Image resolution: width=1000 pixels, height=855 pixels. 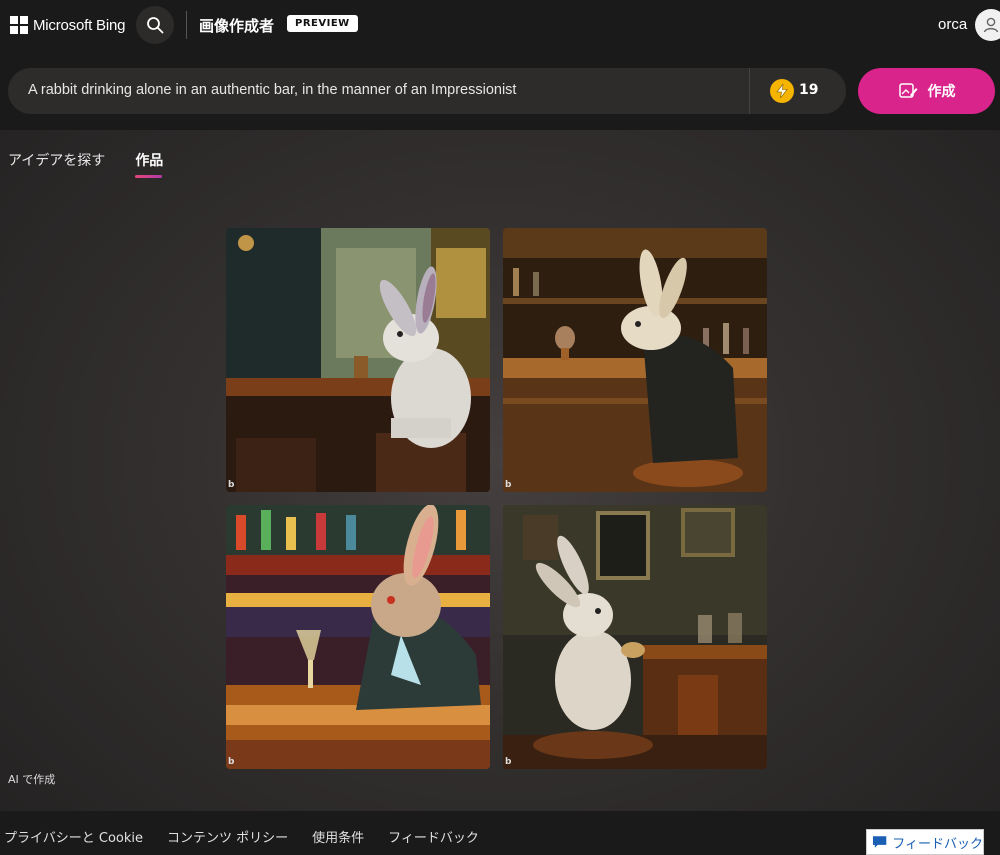 I want to click on page-title: 画像作成者, so click(x=236, y=25).